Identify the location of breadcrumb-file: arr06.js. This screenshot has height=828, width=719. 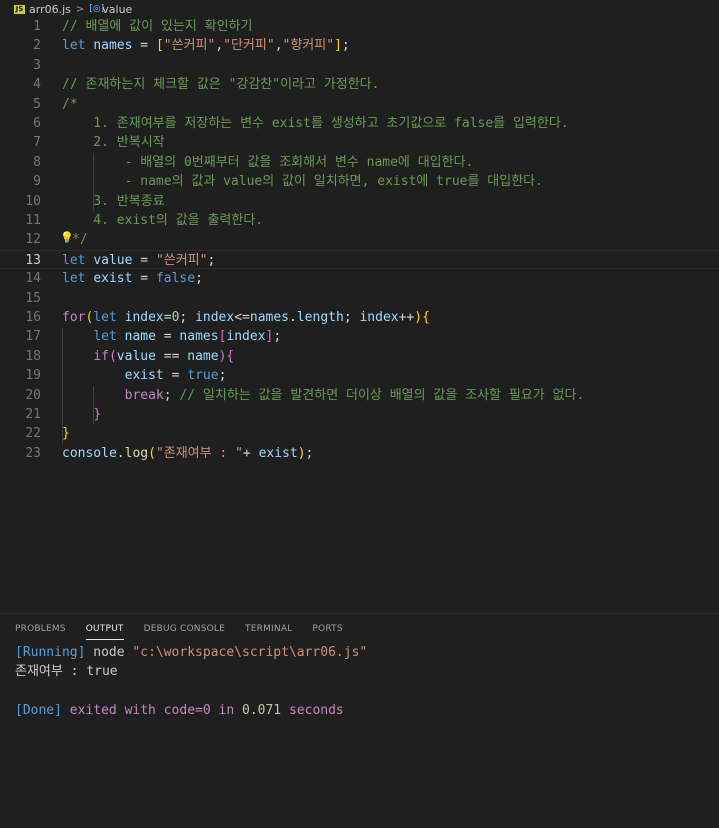
(50, 9).